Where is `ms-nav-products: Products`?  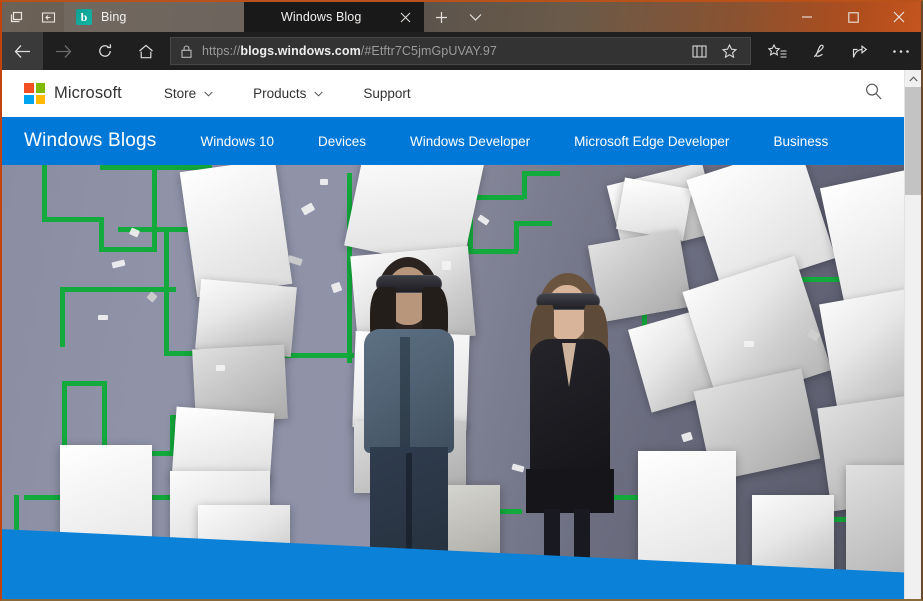 ms-nav-products: Products is located at coordinates (288, 93).